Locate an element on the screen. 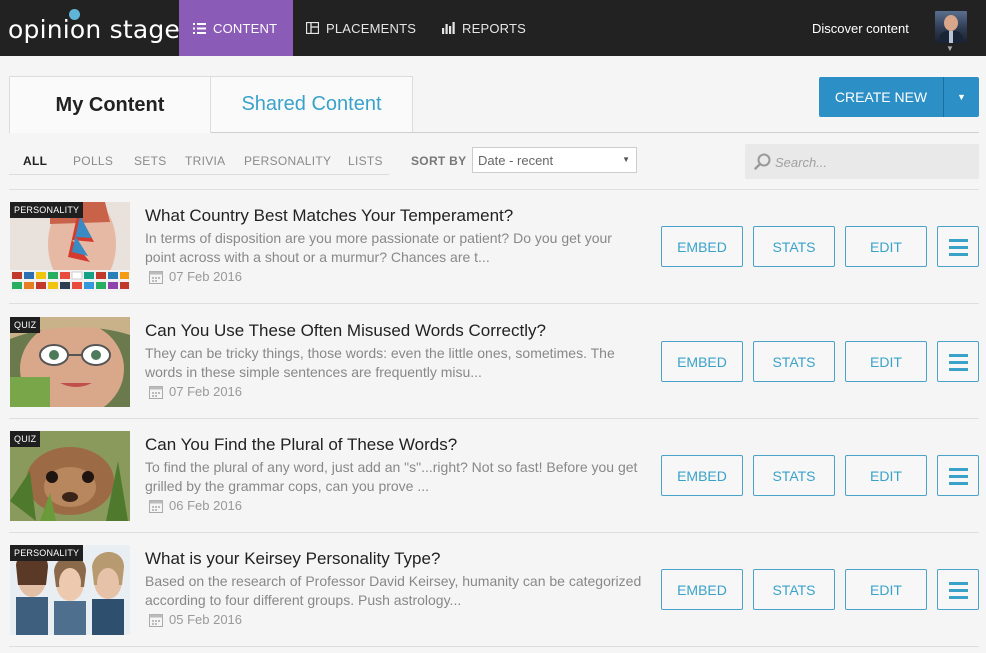 The height and width of the screenshot is (653, 986). nav-placements-label: PLACEMENTS is located at coordinates (371, 28).